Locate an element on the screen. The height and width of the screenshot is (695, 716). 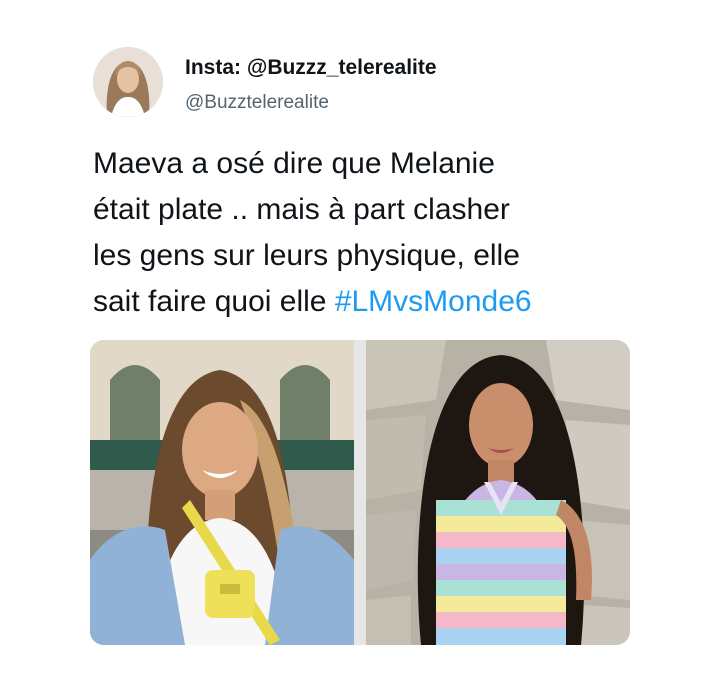
tweet-text-line: sait faire quoi elle #LMvsMonde6 is located at coordinates (373, 302).